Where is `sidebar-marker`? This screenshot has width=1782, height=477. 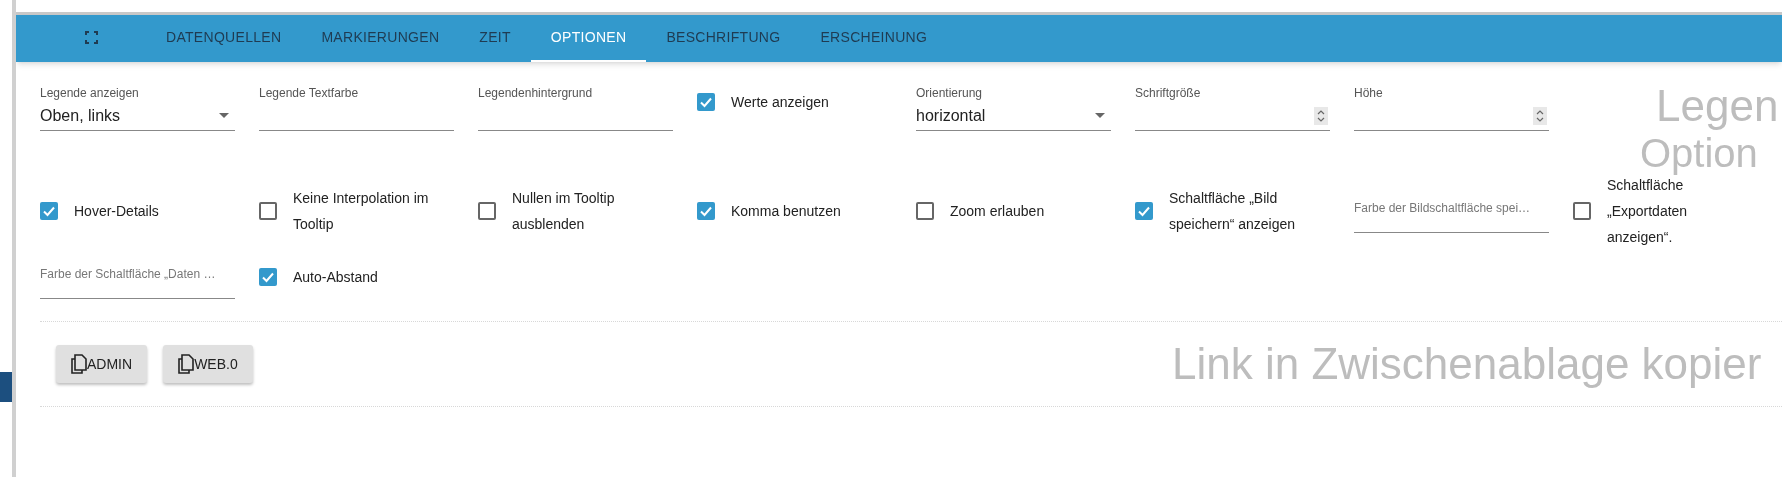 sidebar-marker is located at coordinates (6, 387).